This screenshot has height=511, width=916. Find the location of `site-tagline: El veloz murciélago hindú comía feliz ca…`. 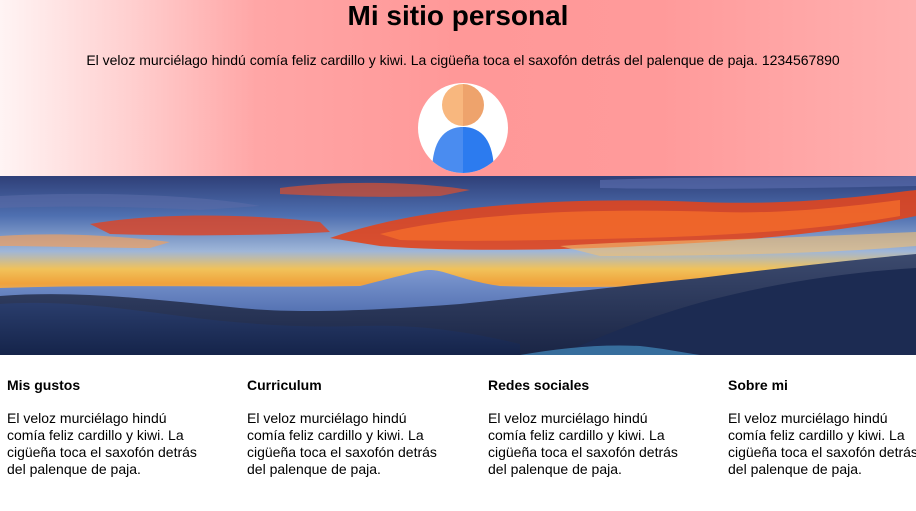

site-tagline: El veloz murciélago hindú comía feliz ca… is located at coordinates (463, 60).